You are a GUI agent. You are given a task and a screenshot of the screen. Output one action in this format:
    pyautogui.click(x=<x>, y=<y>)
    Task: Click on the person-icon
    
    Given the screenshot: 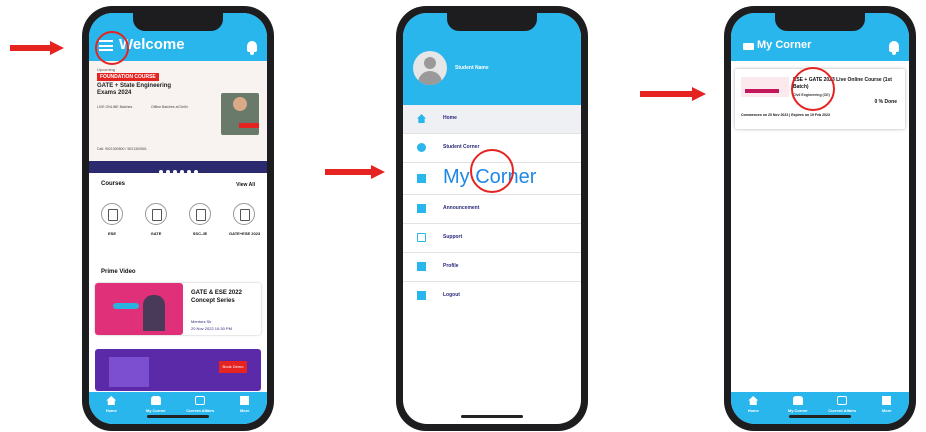 What is the action you would take?
    pyautogui.click(x=421, y=266)
    